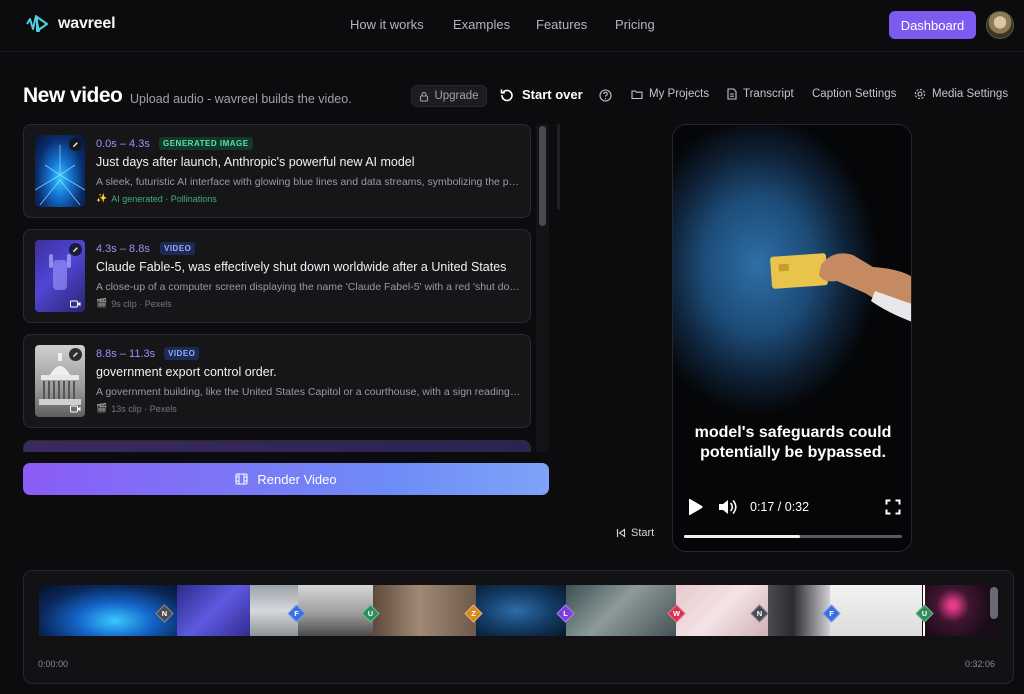  I want to click on nav-link-pricing: Pricing, so click(635, 24).